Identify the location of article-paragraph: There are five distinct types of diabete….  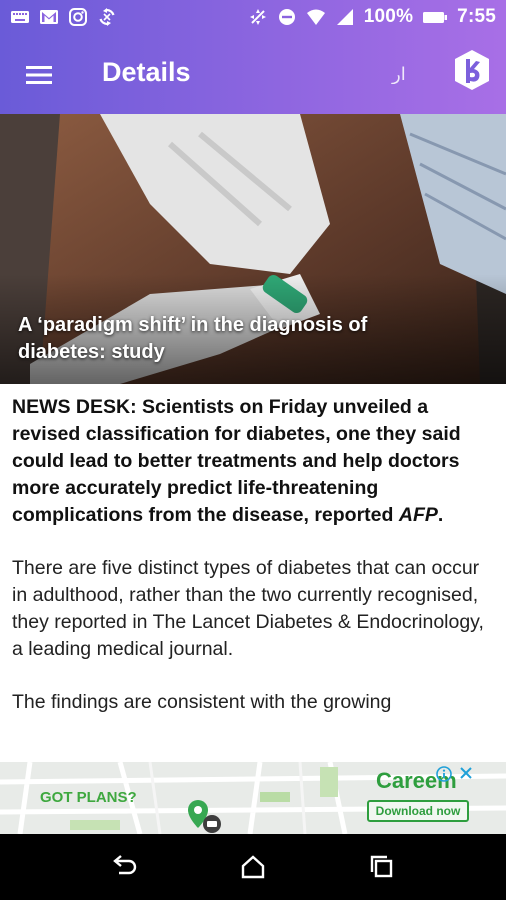
(248, 608).